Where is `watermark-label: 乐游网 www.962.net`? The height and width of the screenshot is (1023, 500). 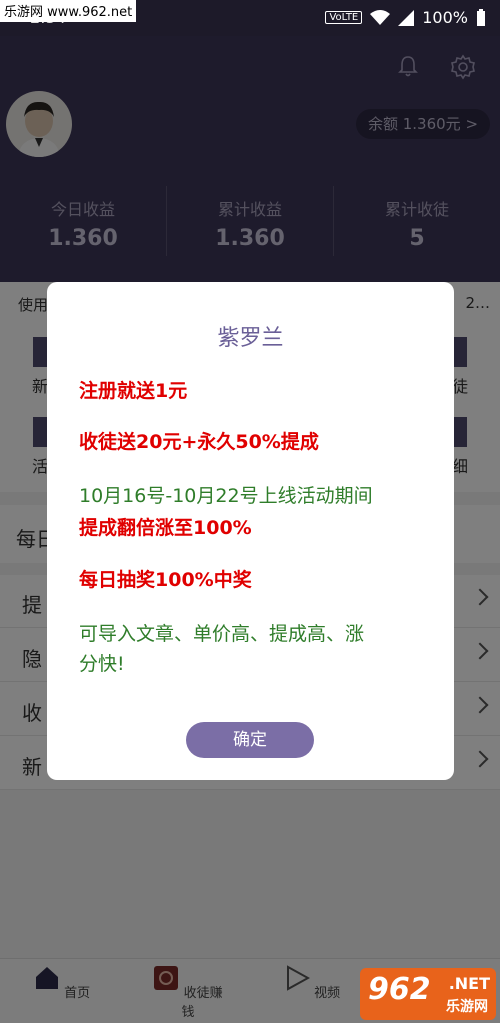
watermark-label: 乐游网 www.962.net is located at coordinates (68, 11).